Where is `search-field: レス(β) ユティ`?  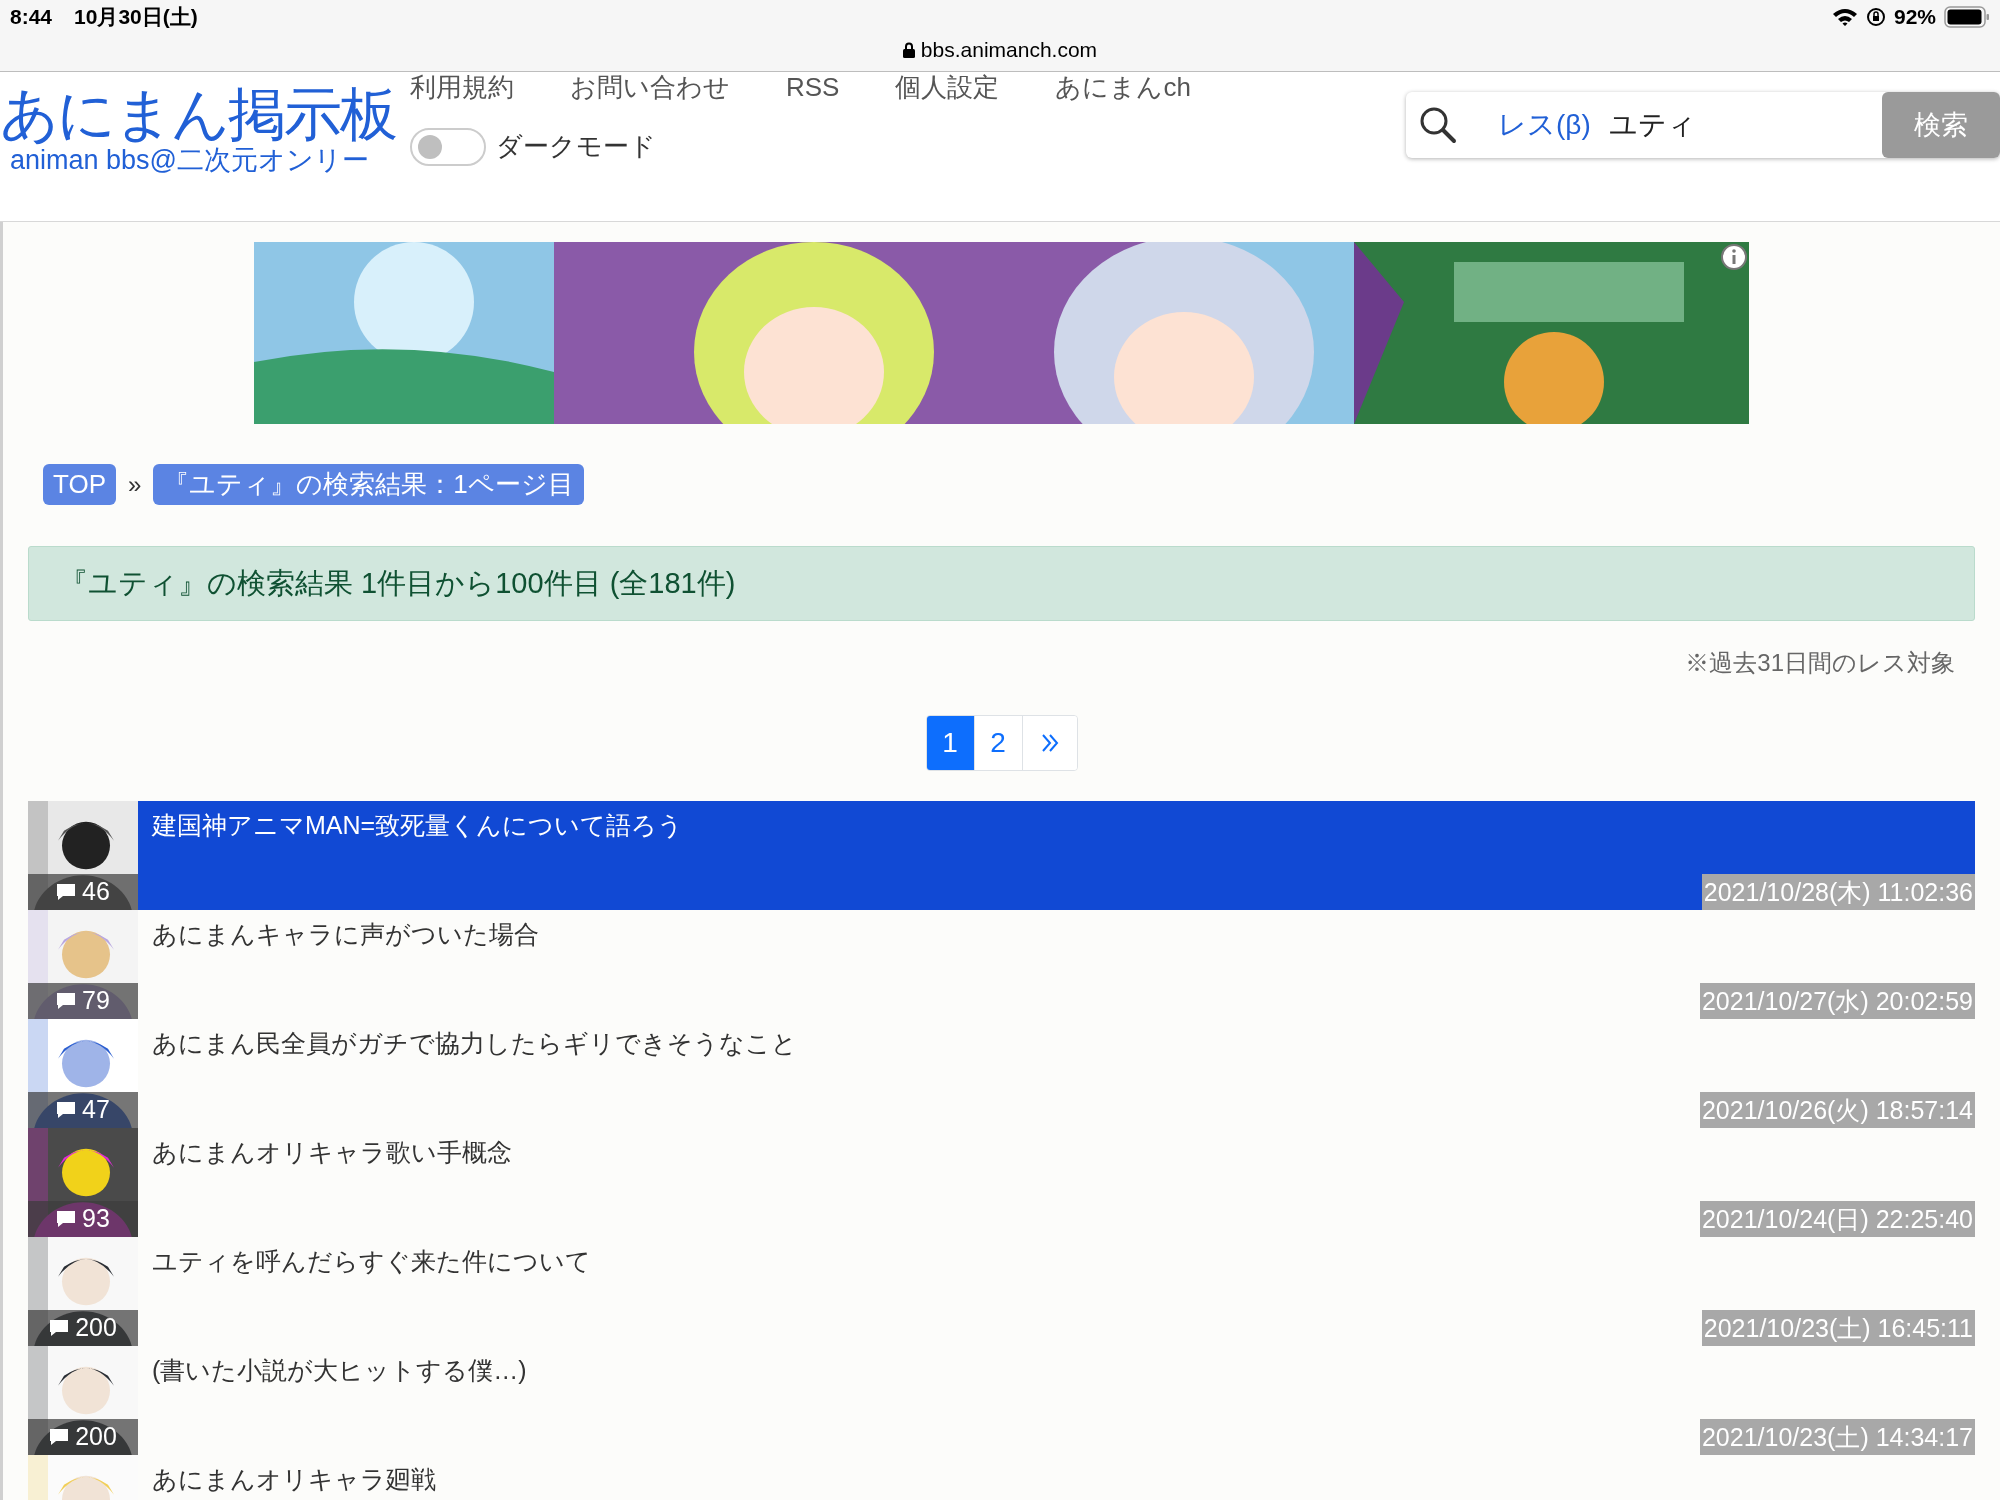
search-field: レス(β) ユティ is located at coordinates (1644, 125).